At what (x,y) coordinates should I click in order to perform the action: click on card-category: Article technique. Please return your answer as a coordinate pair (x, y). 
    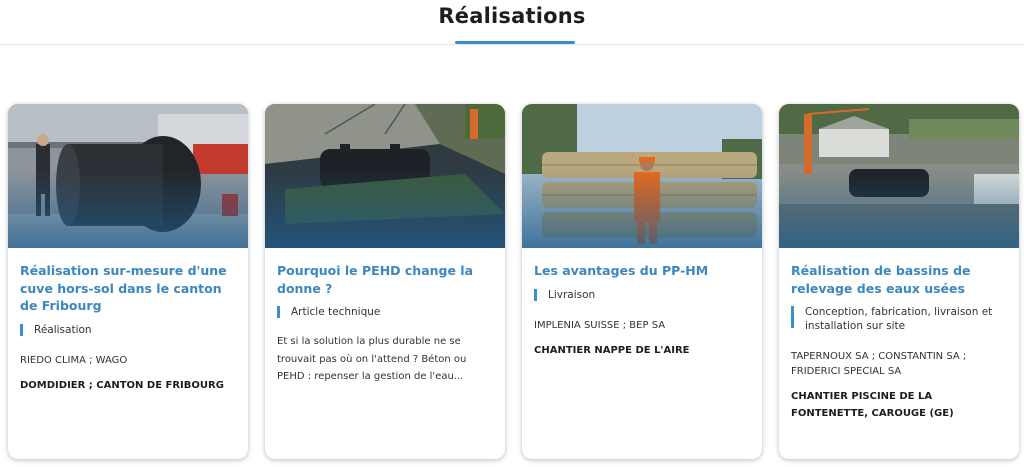
    Looking at the image, I should click on (385, 312).